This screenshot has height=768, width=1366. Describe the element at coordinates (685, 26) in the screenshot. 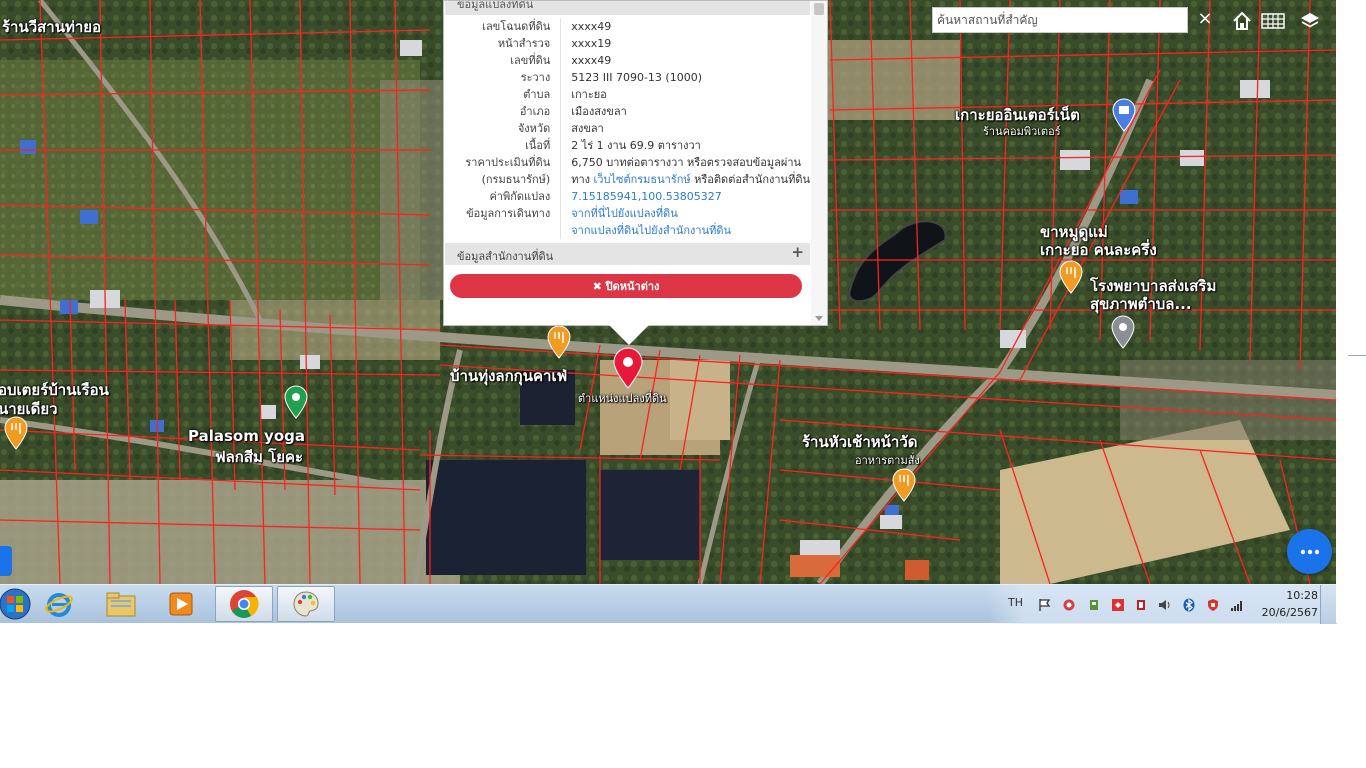

I see `info-value: xxxx49` at that location.